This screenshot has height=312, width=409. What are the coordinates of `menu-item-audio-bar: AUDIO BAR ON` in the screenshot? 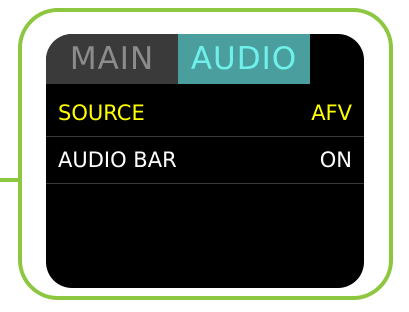 It's located at (205, 160).